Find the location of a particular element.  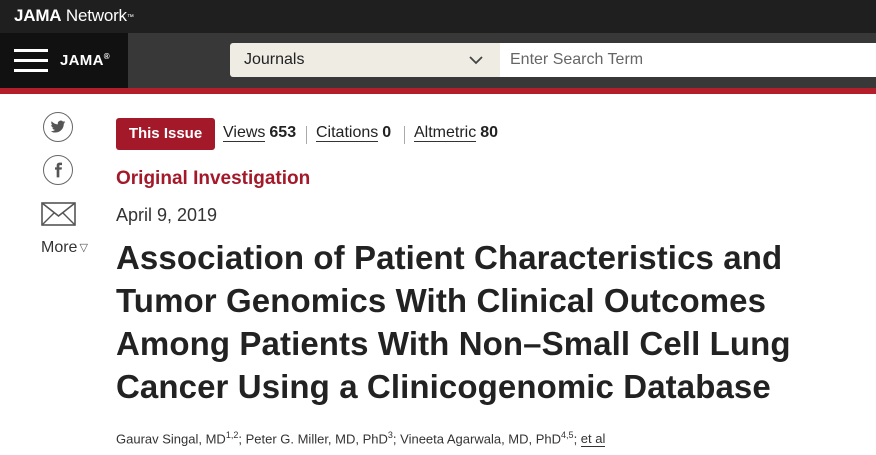

jama-network-logo: JAMA Network™ is located at coordinates (74, 16).